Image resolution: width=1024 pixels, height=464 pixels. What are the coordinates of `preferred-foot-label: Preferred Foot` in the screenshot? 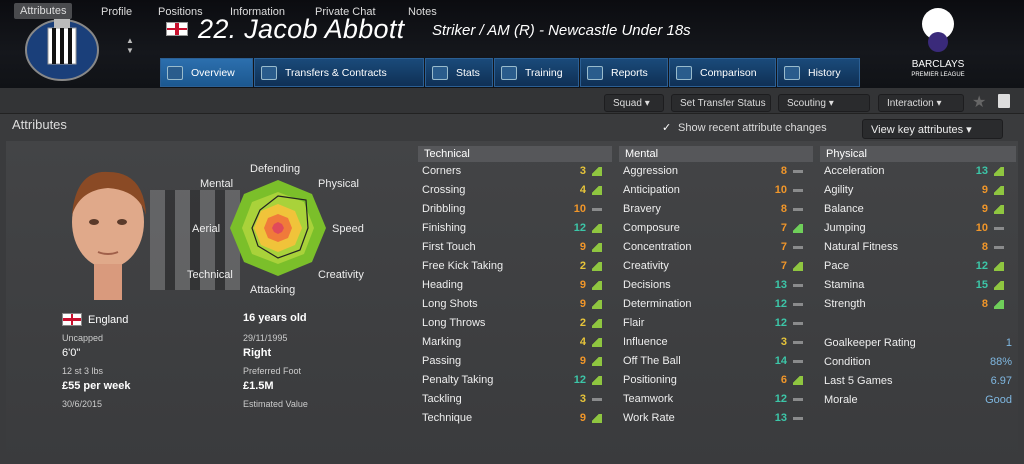 It's located at (272, 371).